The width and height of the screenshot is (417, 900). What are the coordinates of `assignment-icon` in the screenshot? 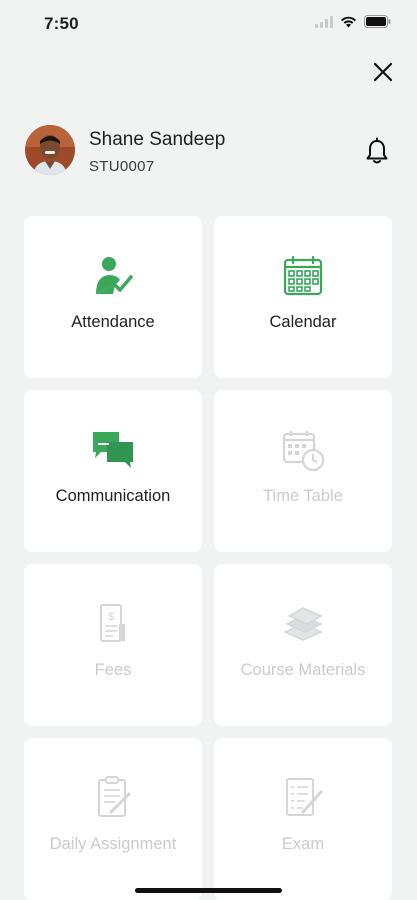 It's located at (114, 796).